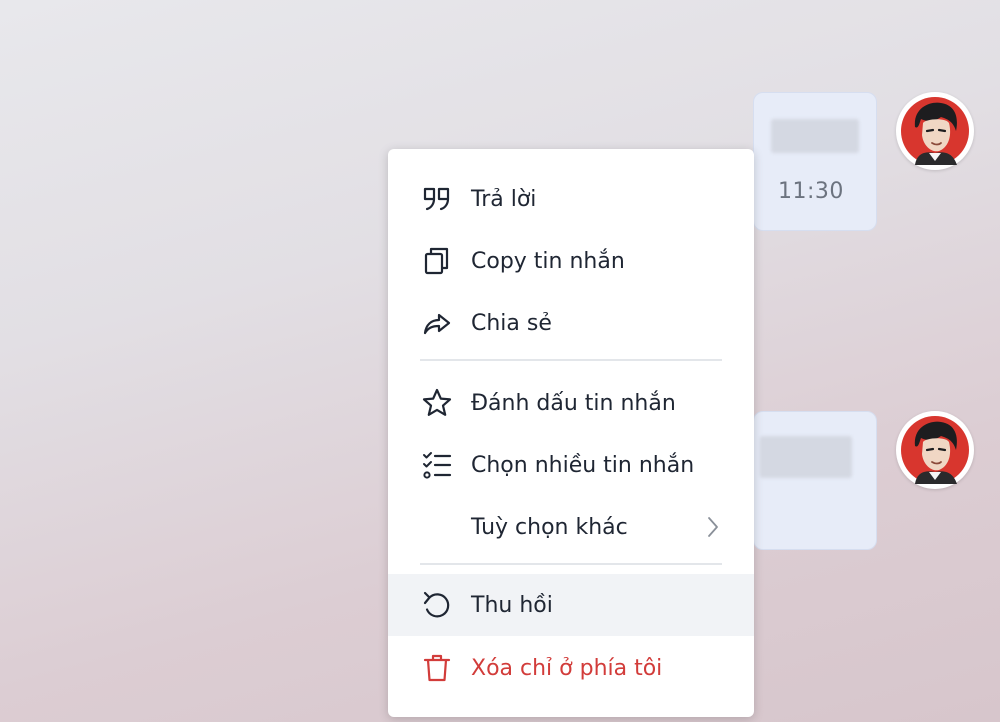 The image size is (1000, 722). Describe the element at coordinates (548, 261) in the screenshot. I see `menu-item-label: Copy tin nhắn` at that location.